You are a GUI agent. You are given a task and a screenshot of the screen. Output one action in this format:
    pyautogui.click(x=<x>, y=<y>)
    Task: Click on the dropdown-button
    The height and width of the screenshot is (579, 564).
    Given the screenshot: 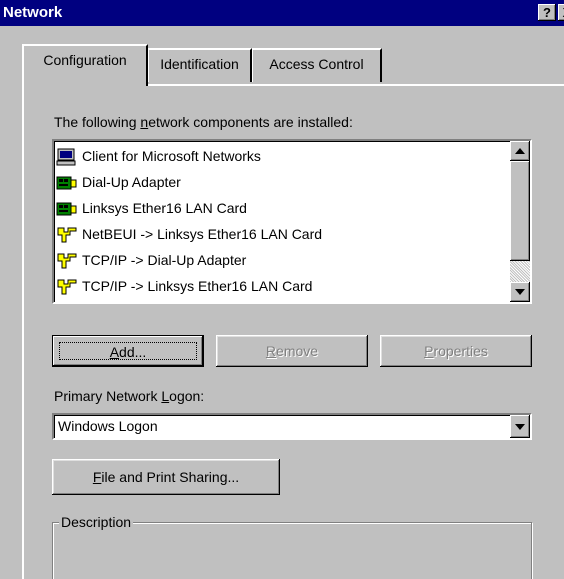 What is the action you would take?
    pyautogui.click(x=520, y=426)
    